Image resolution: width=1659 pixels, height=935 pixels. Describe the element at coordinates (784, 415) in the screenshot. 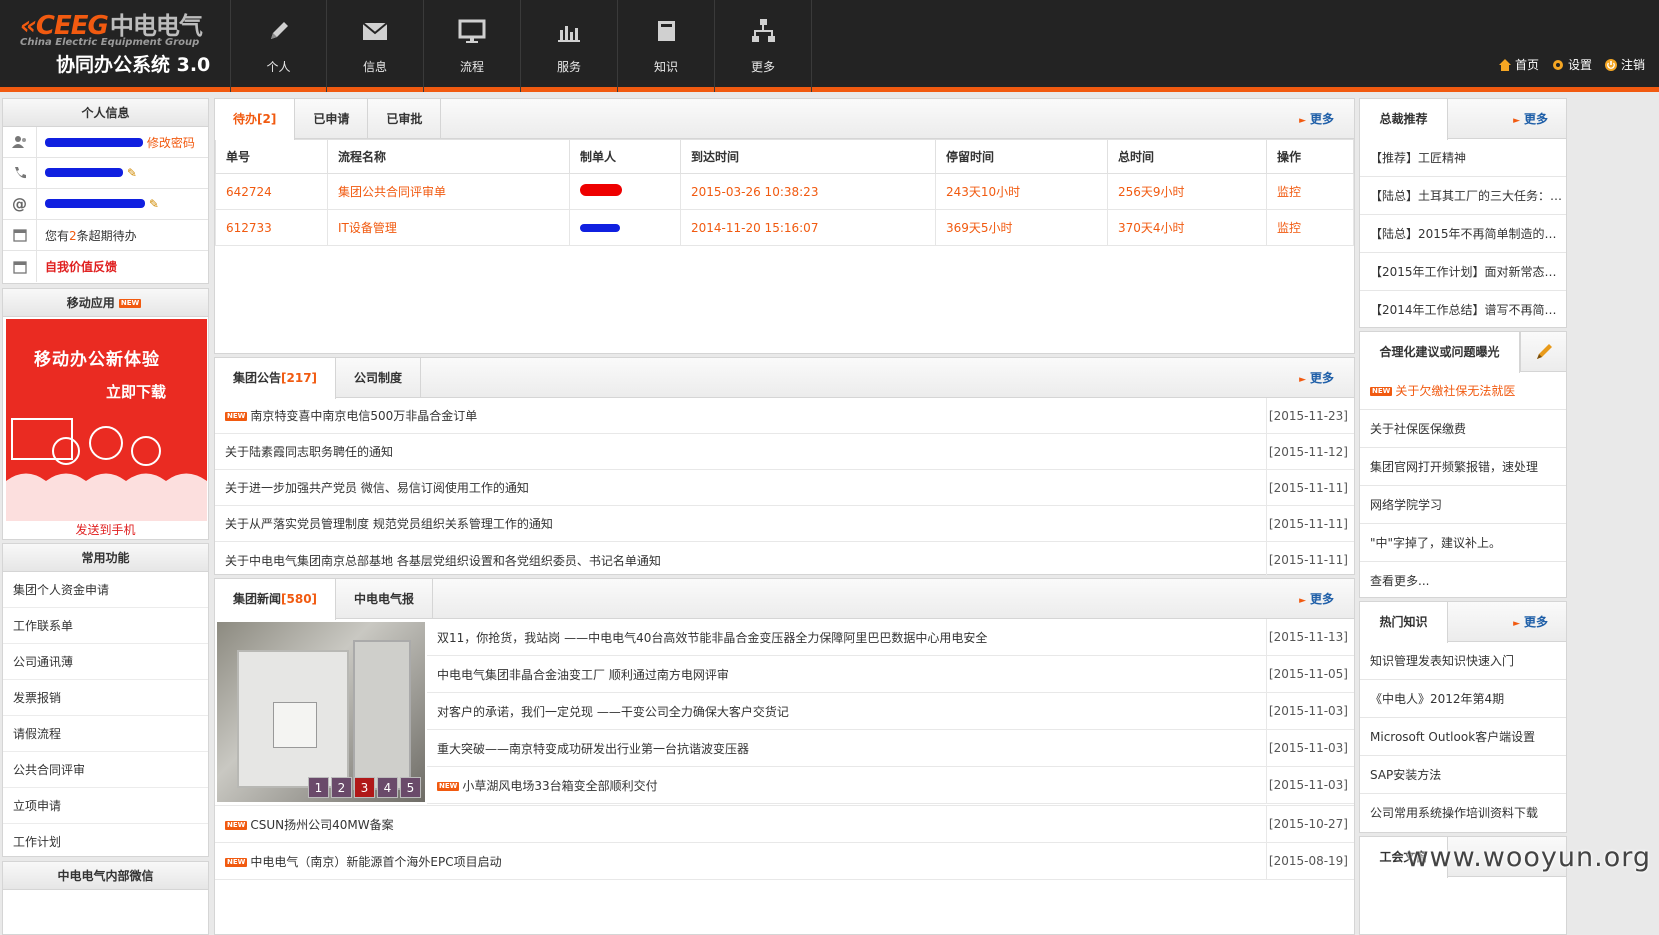

I see `list-item: NEW 南京特变喜中南京电信500万非晶合金订单 [2015-11-23]` at that location.